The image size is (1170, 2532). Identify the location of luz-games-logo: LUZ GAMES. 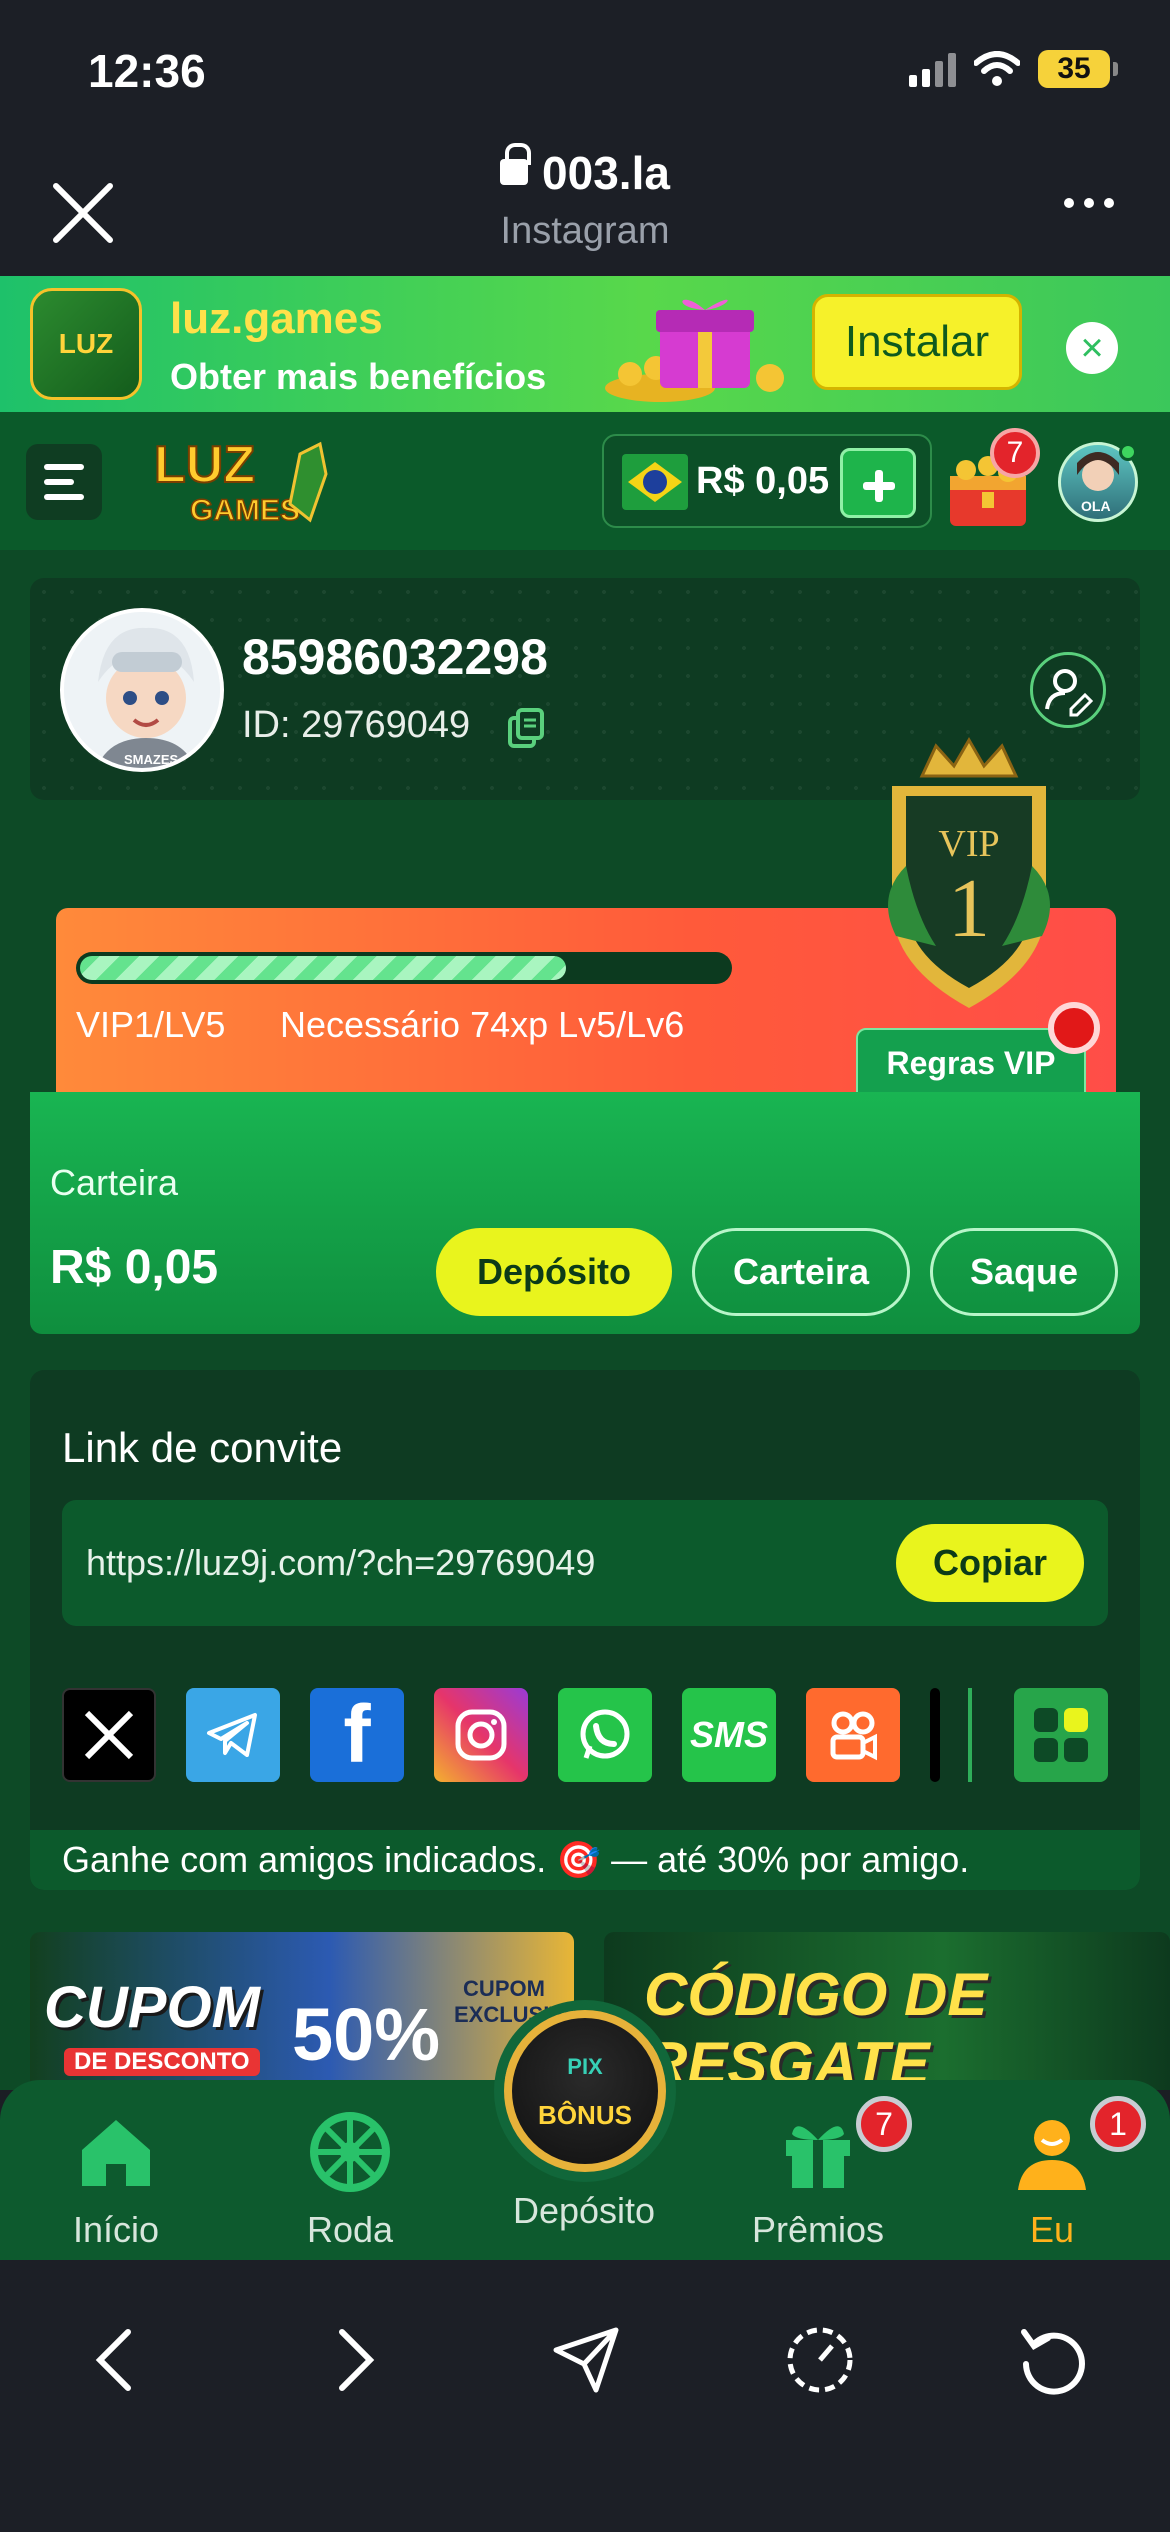
(245, 482).